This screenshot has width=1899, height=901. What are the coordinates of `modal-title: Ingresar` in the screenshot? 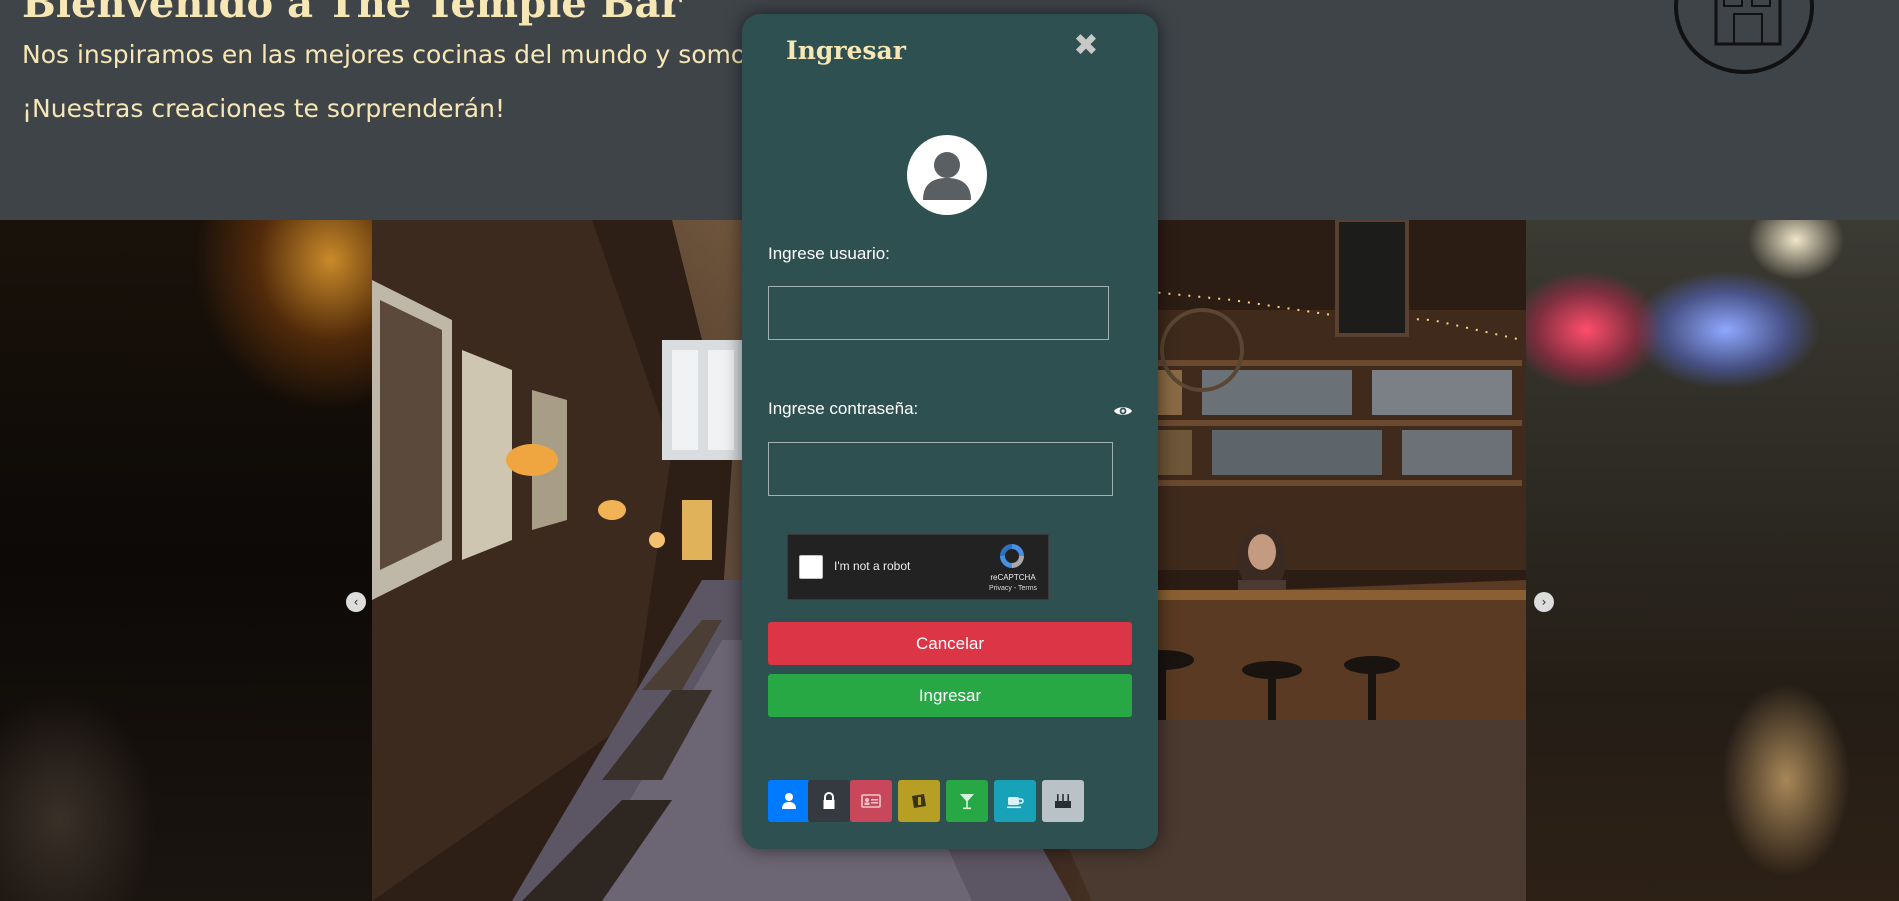 It's located at (846, 50).